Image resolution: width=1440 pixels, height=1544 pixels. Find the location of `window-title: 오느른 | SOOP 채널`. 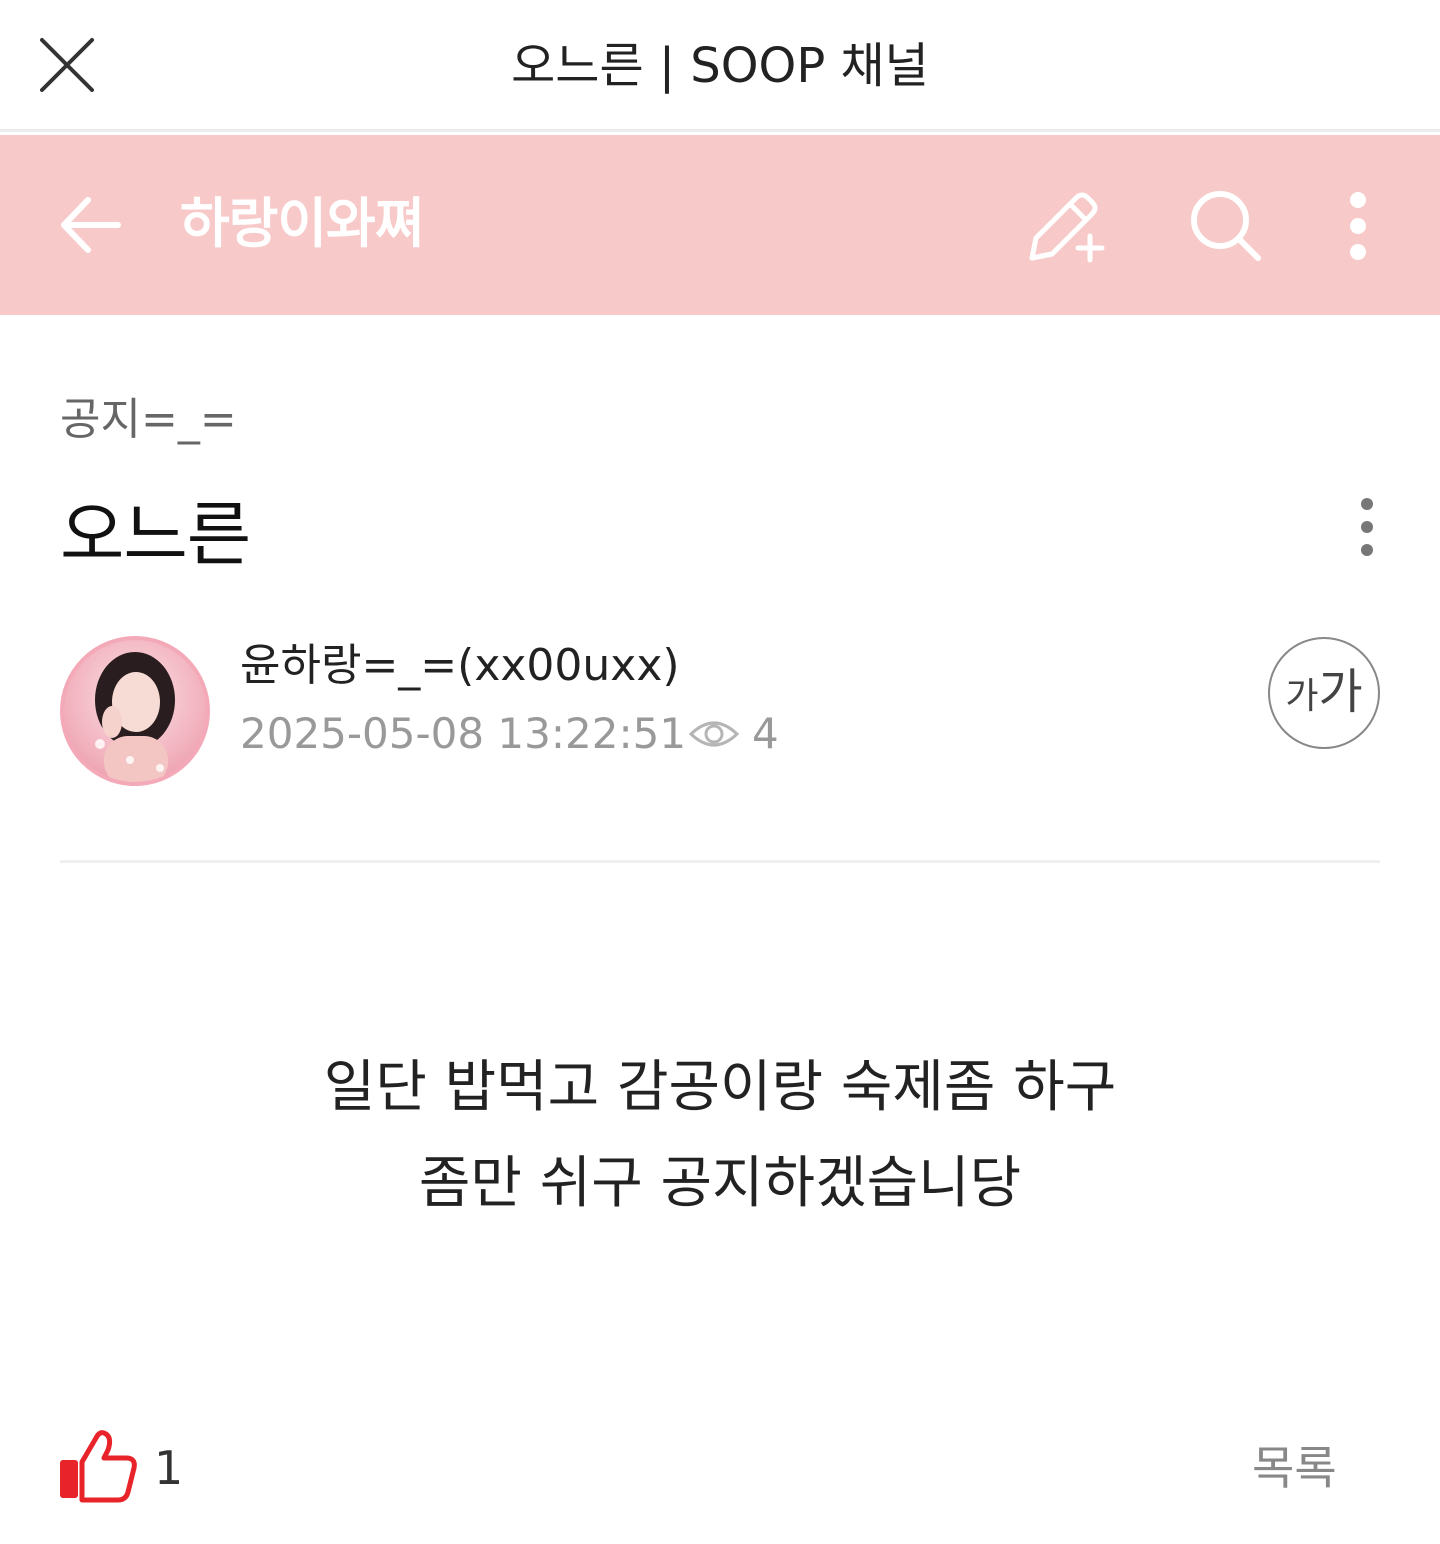

window-title: 오느른 | SOOP 채널 is located at coordinates (720, 66).